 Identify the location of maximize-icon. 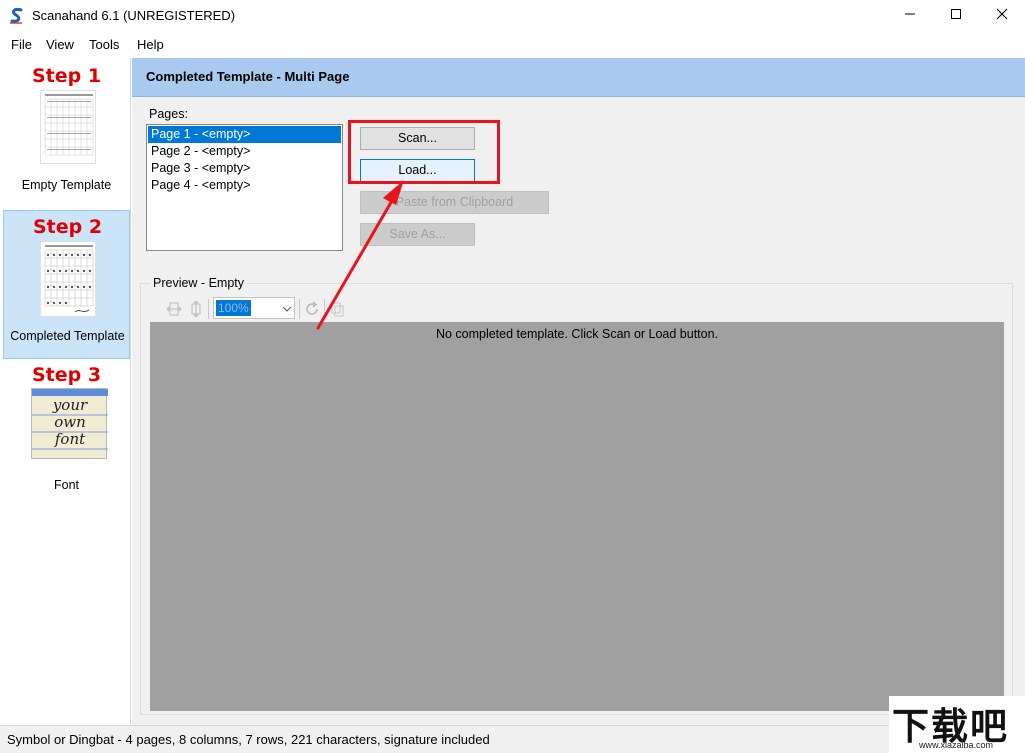
(956, 15).